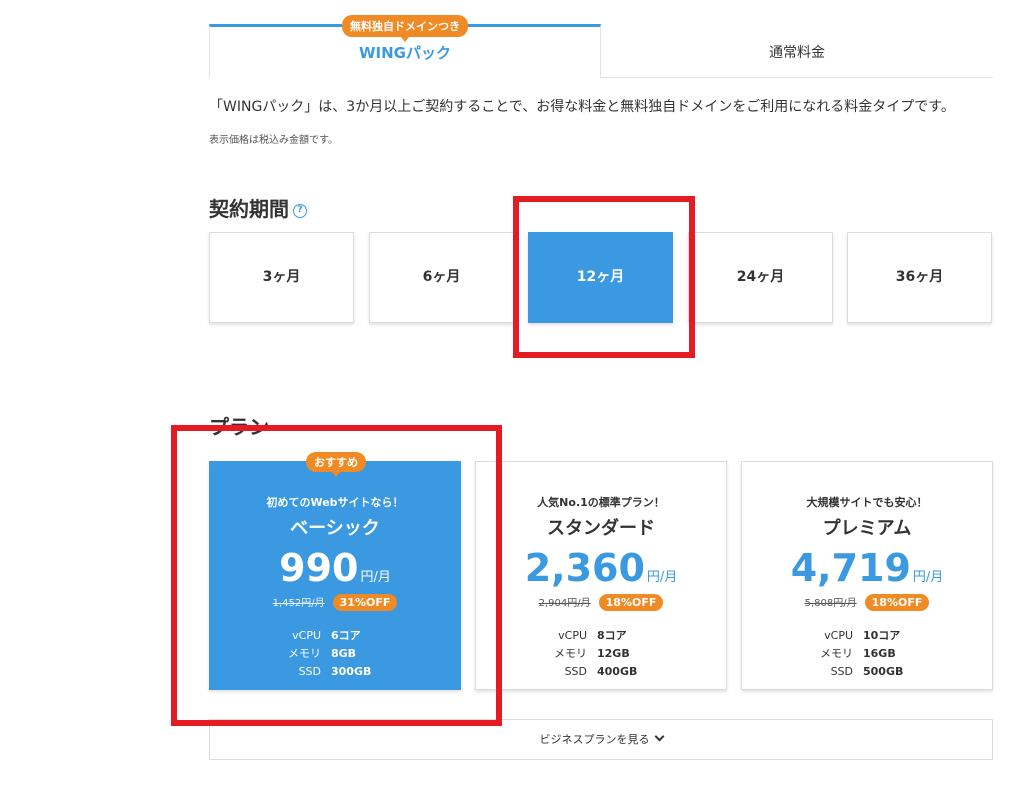  I want to click on plan-specs: vCPU 6コア メモリ 8GB SSD 300GB, so click(335, 654).